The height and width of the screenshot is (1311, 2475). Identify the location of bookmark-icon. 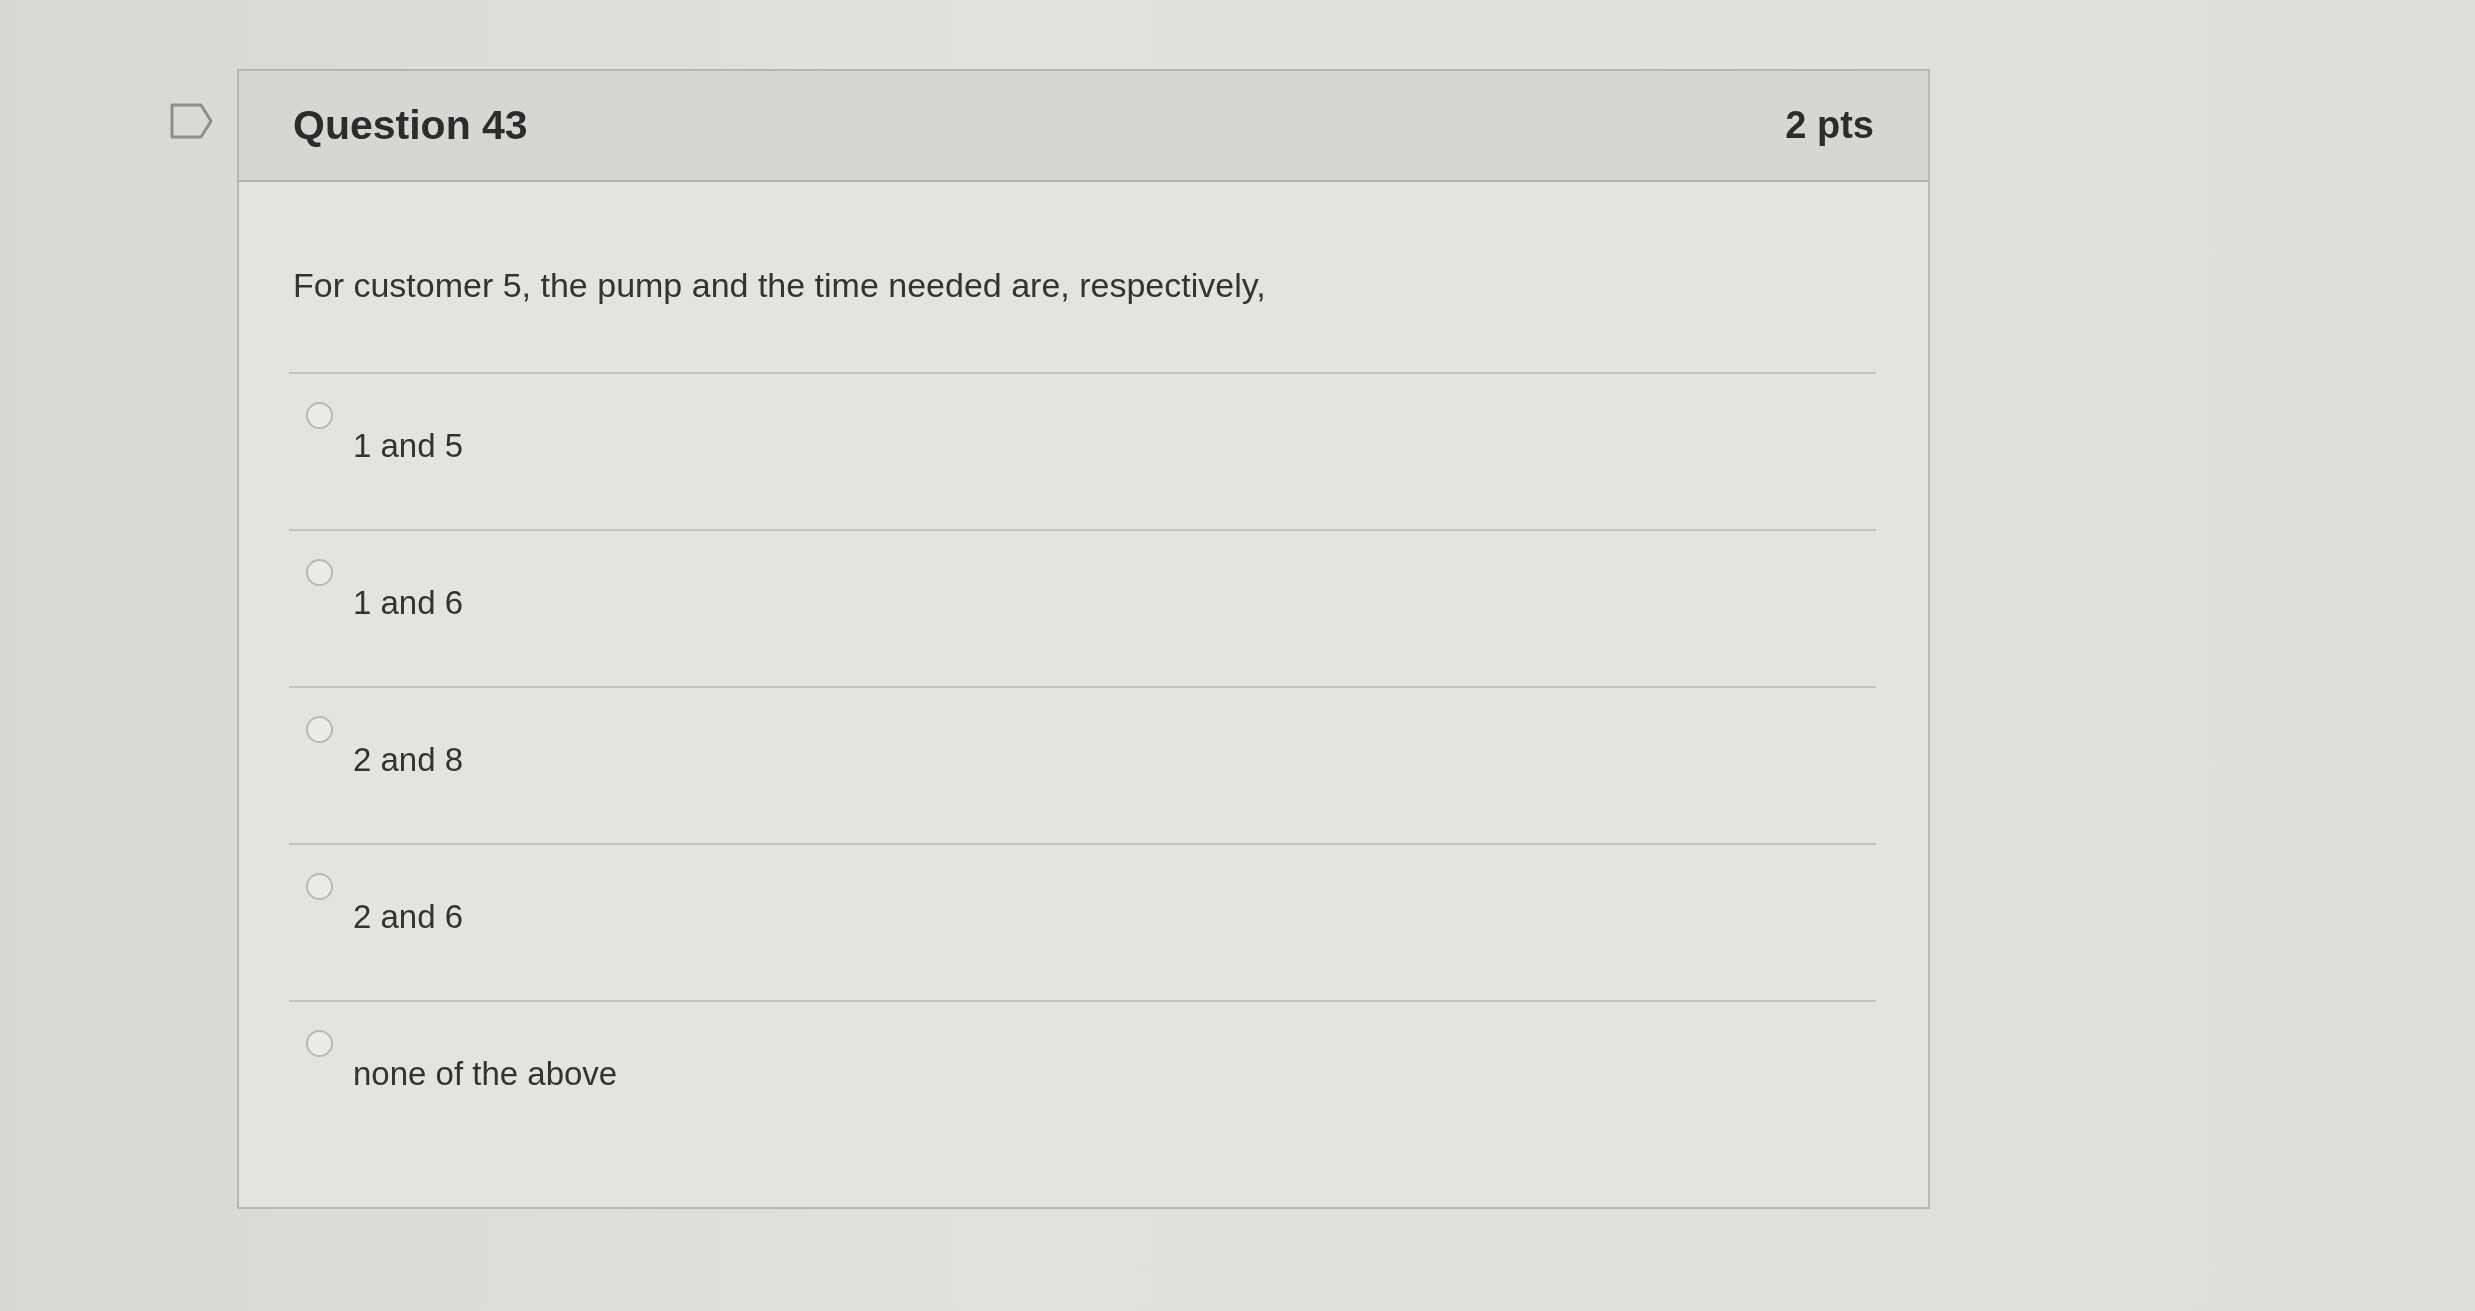
(191, 121).